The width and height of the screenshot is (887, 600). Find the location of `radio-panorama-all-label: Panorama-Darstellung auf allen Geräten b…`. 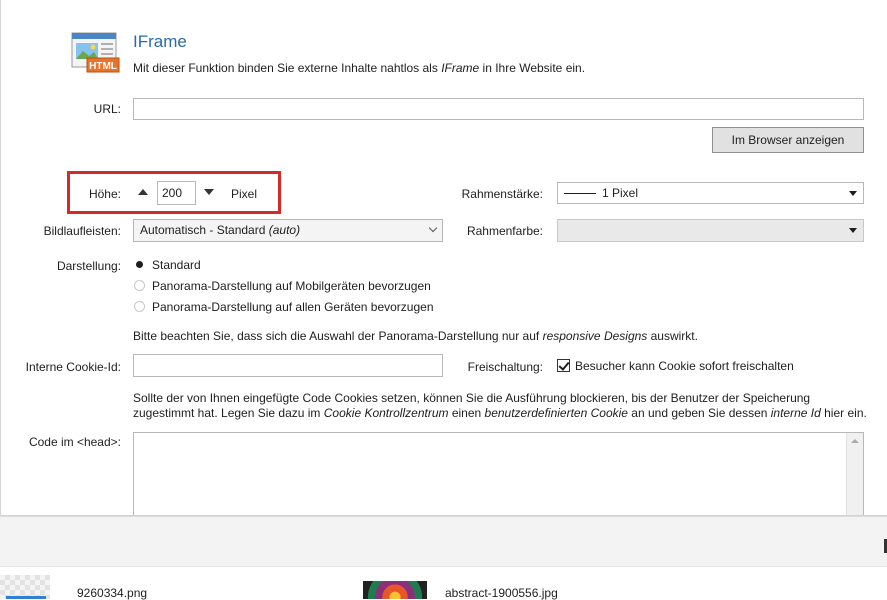

radio-panorama-all-label: Panorama-Darstellung auf allen Geräten b… is located at coordinates (293, 307).